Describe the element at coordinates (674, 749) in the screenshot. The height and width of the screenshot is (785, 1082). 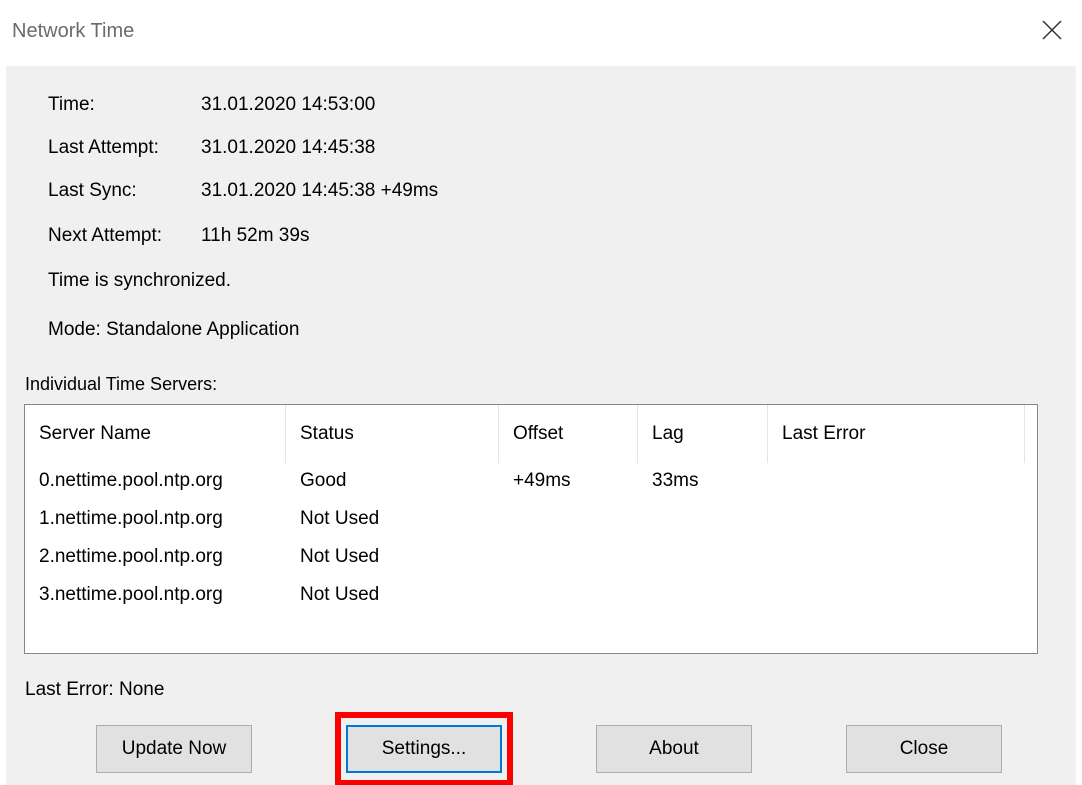
I see `about-button: About` at that location.